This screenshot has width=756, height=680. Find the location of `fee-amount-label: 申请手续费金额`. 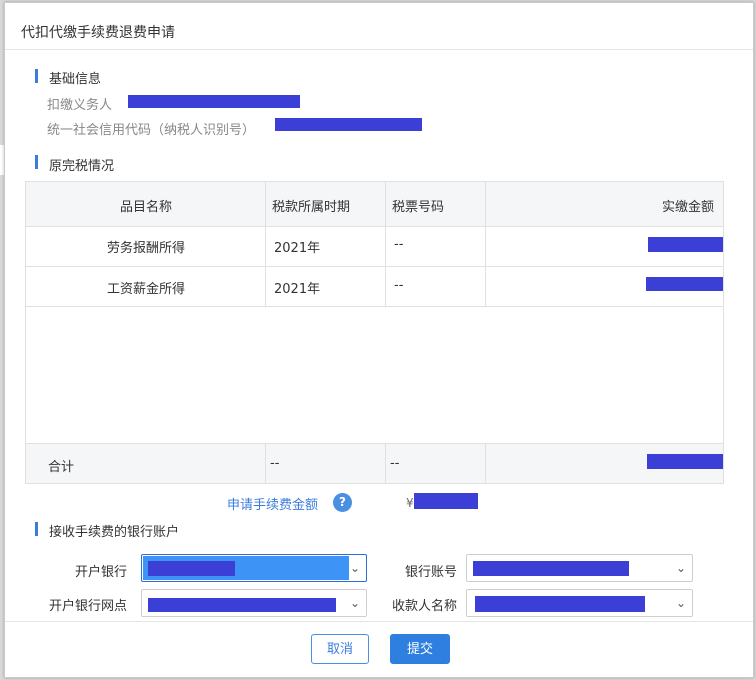

fee-amount-label: 申请手续费金额 is located at coordinates (273, 505).